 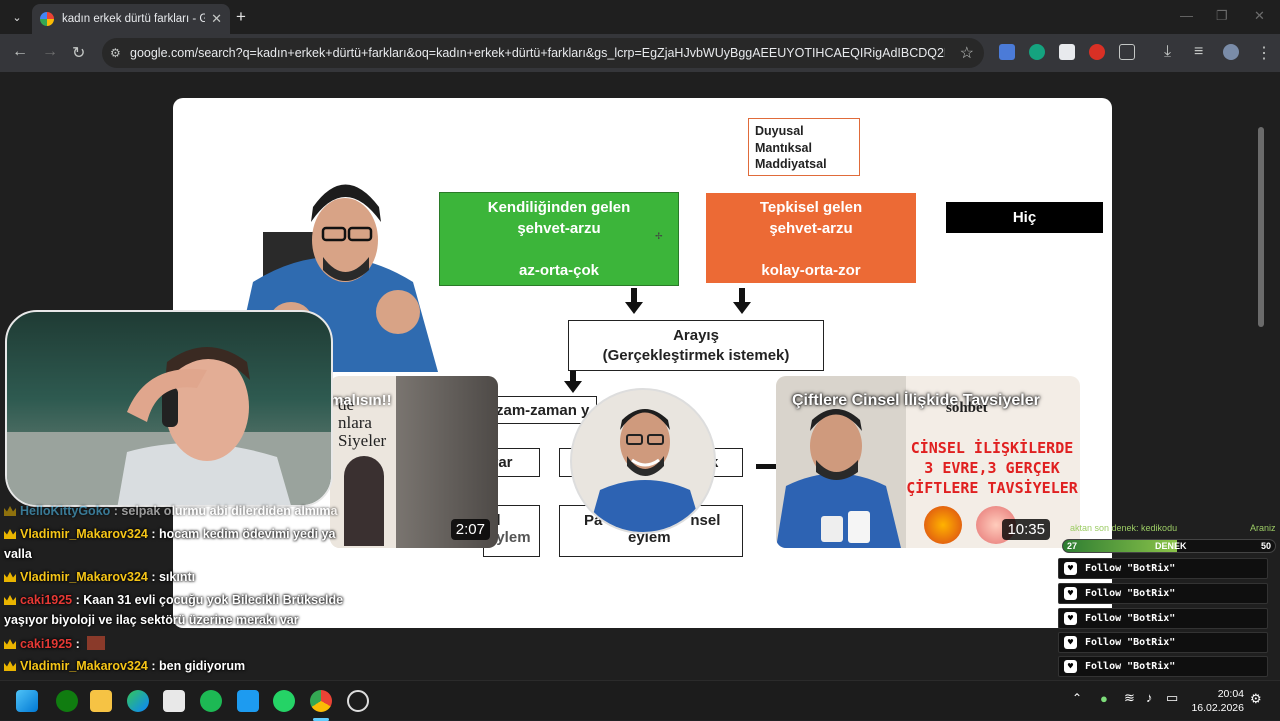 What do you see at coordinates (20, 52) in the screenshot?
I see `back-arrow-icon: ←` at bounding box center [20, 52].